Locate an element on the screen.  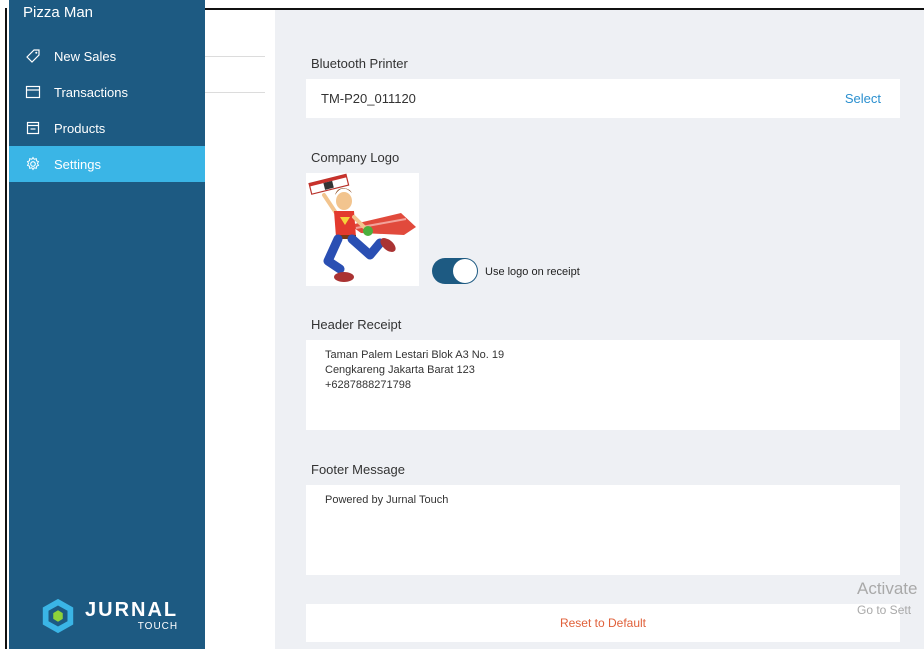
sidebar-item-label: Products is located at coordinates (80, 128).